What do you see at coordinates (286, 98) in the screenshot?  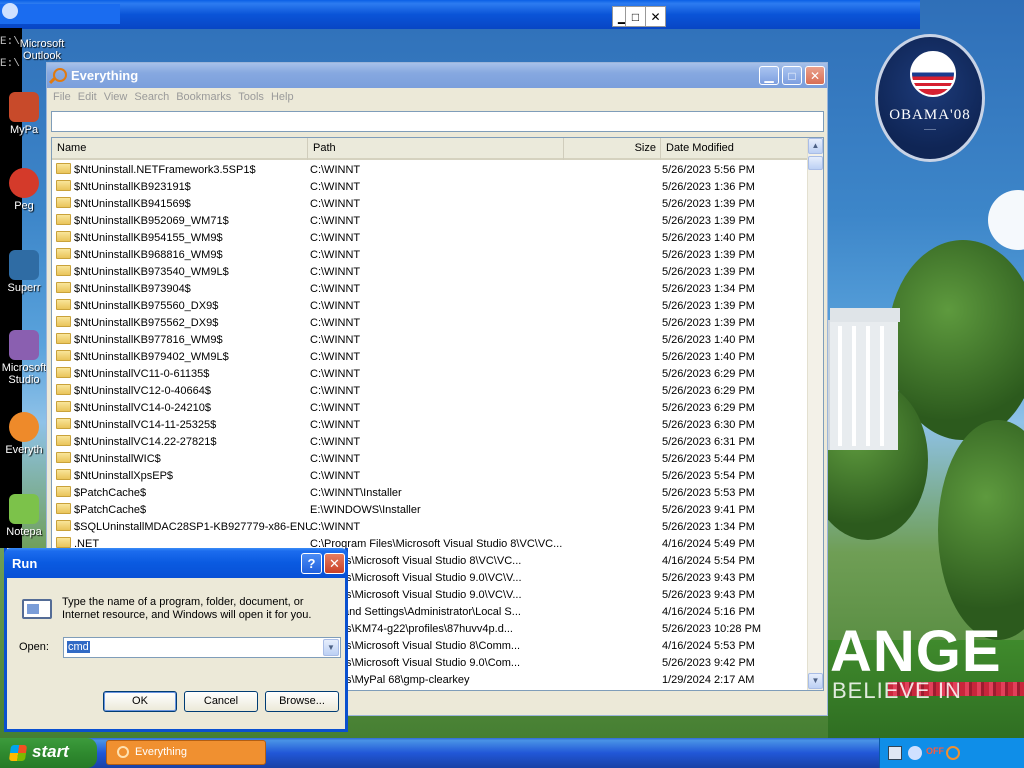 I see `menu-help: Help` at bounding box center [286, 98].